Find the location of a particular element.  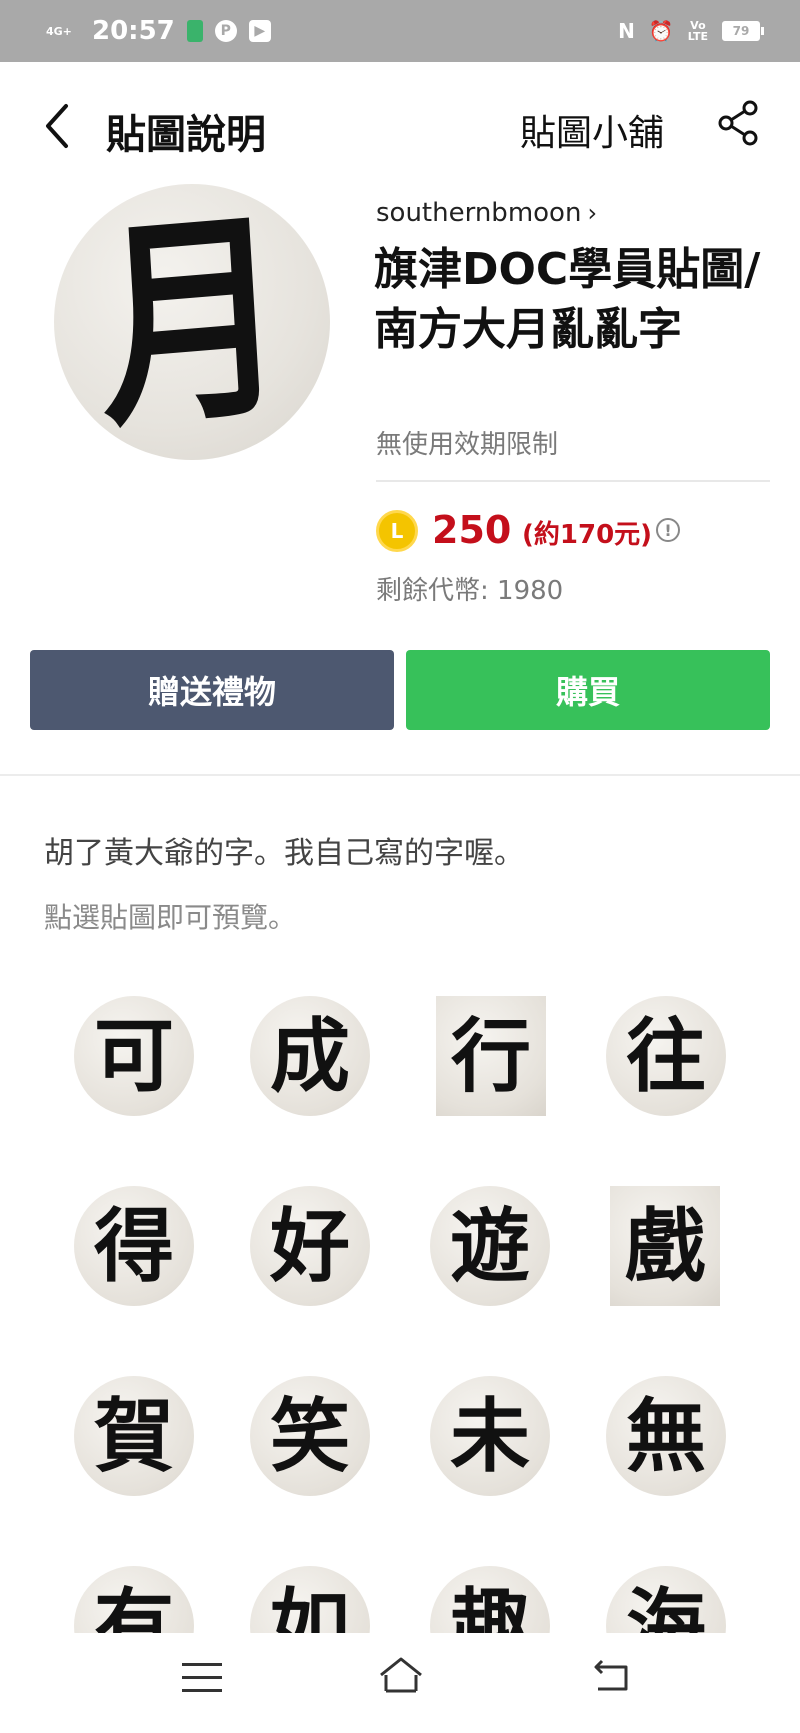

sticker-character: 笑 is located at coordinates (310, 1436).